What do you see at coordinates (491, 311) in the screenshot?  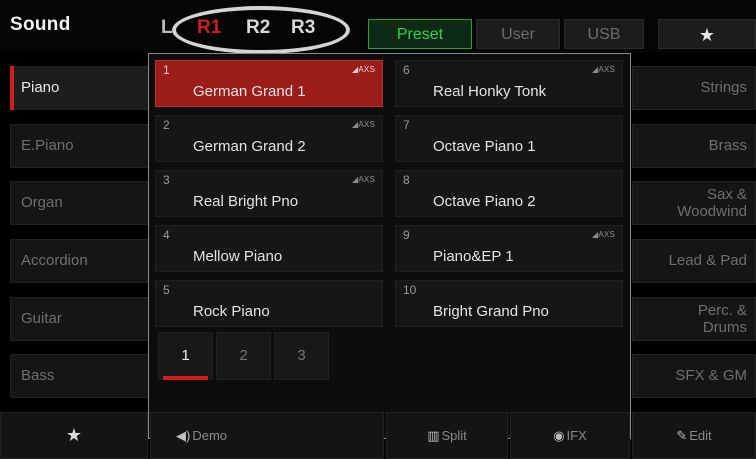 I see `voice-name: Bright Grand Pno` at bounding box center [491, 311].